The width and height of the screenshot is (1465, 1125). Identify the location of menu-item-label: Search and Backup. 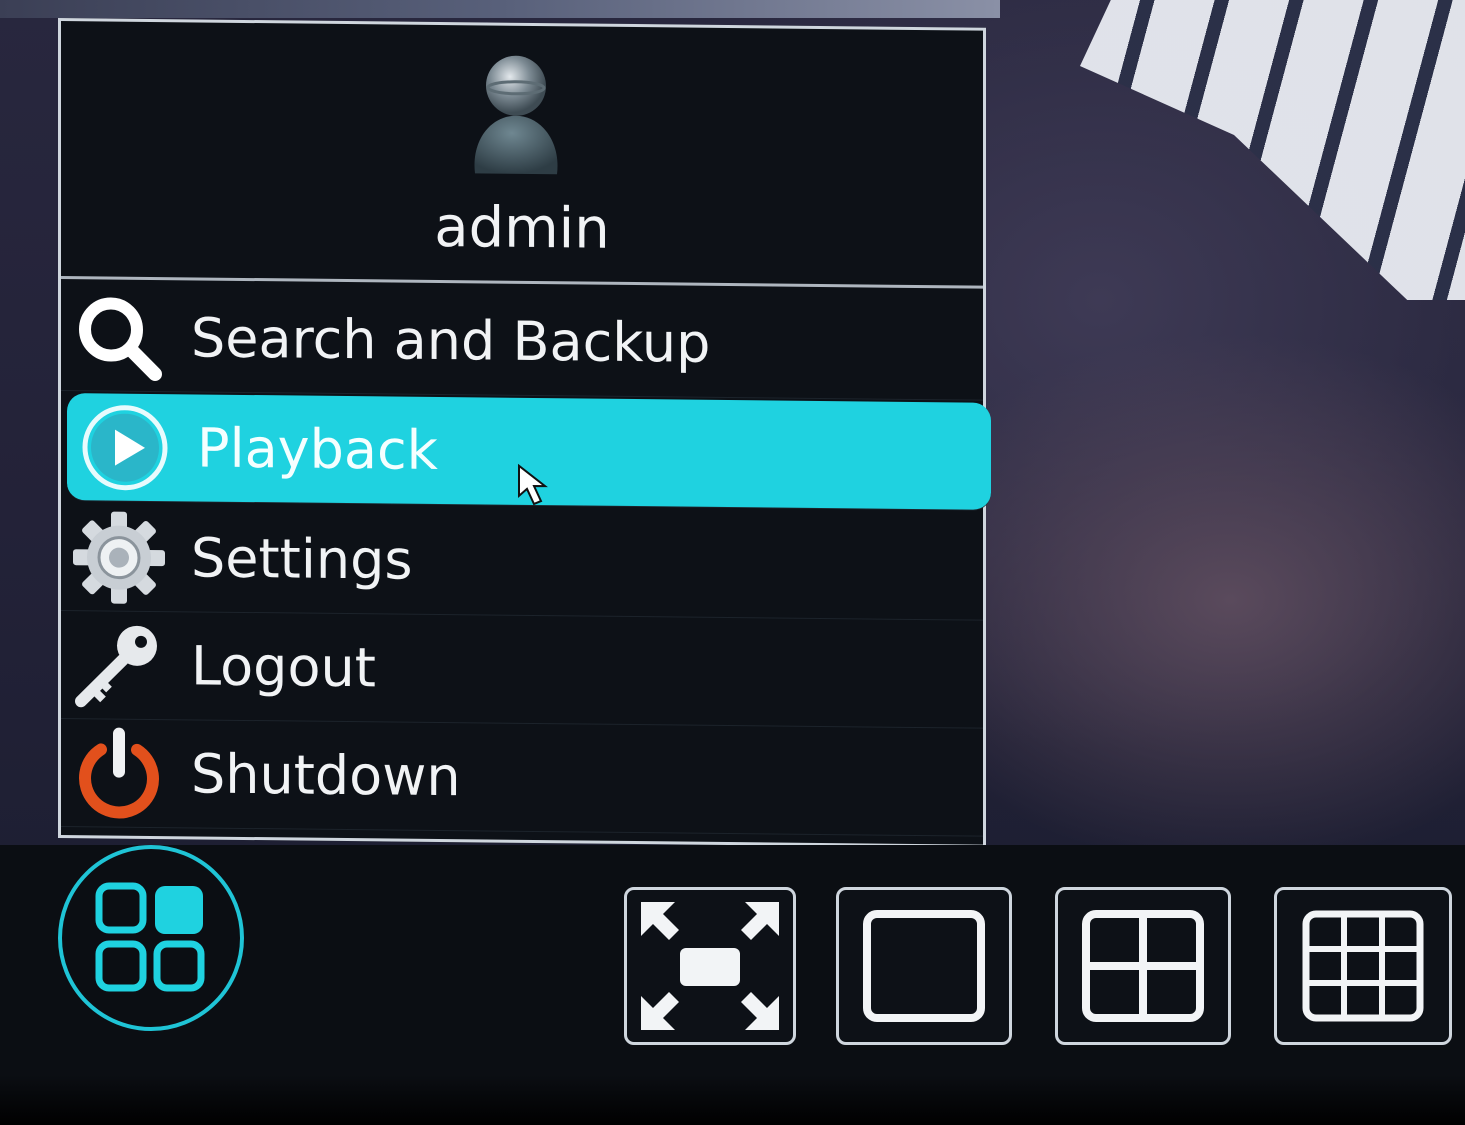
(451, 340).